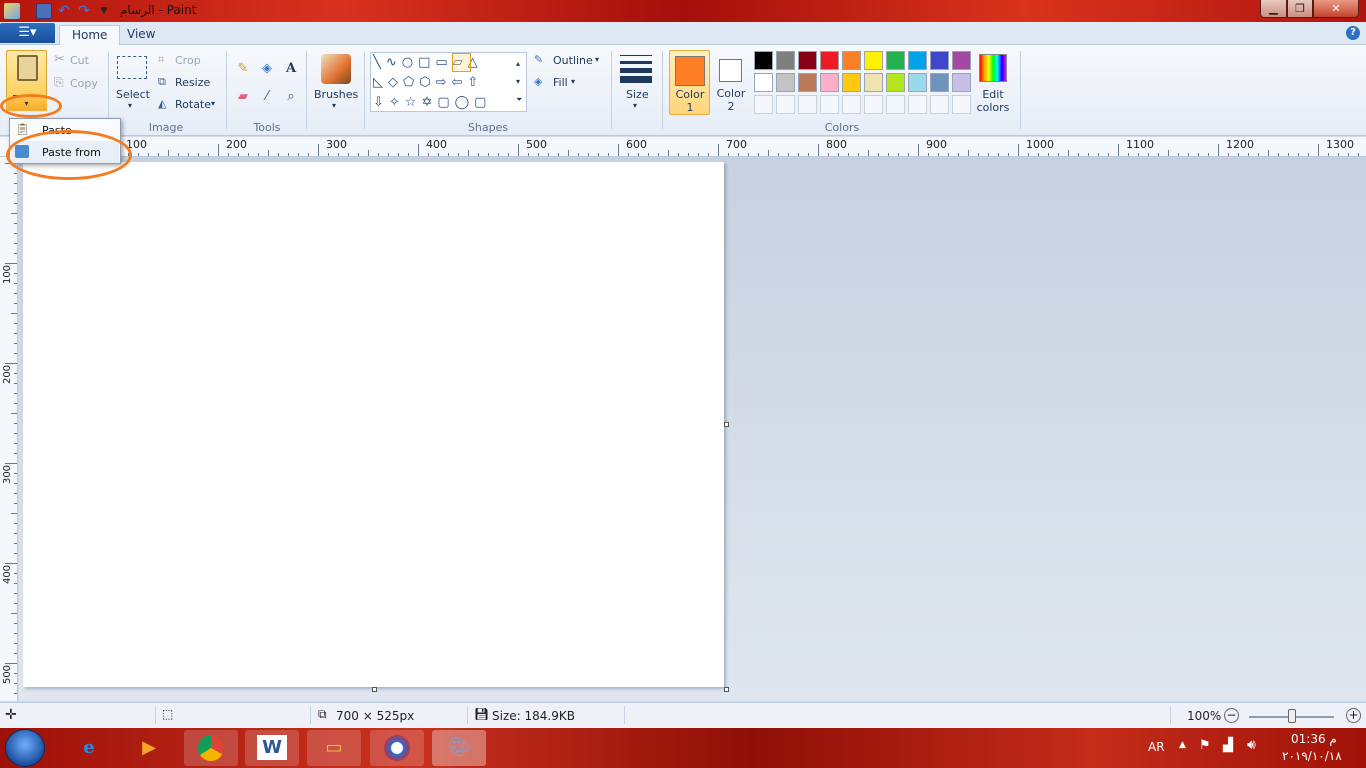 Image resolution: width=1366 pixels, height=768 pixels. What do you see at coordinates (243, 69) in the screenshot?
I see `pencil-icon: ✎` at bounding box center [243, 69].